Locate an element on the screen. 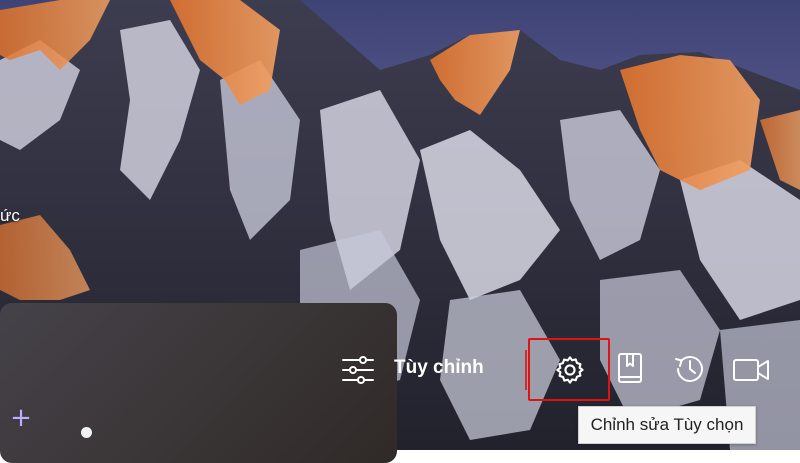 This screenshot has width=800, height=463. partial-clipped-text: ức is located at coordinates (10, 215).